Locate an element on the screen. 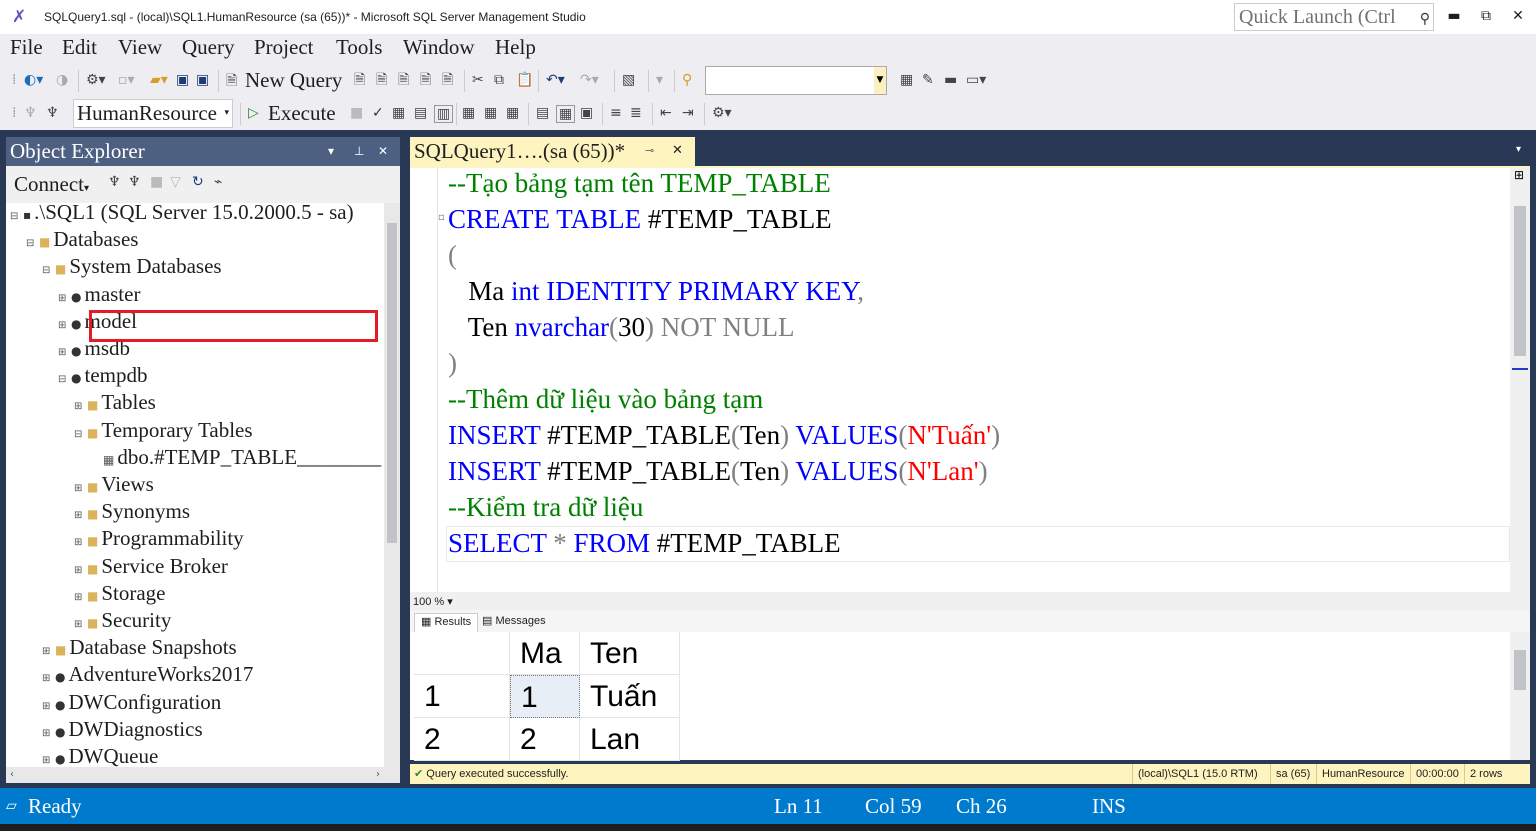  toolbox-icon: ▬ is located at coordinates (950, 80).